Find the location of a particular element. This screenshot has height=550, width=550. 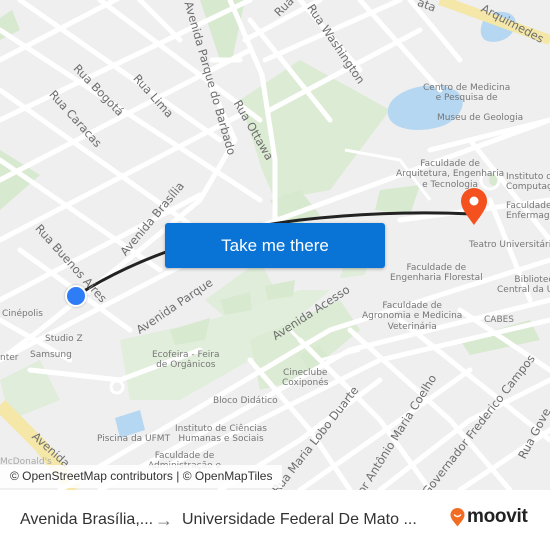

poi-label: CABES is located at coordinates (499, 320).